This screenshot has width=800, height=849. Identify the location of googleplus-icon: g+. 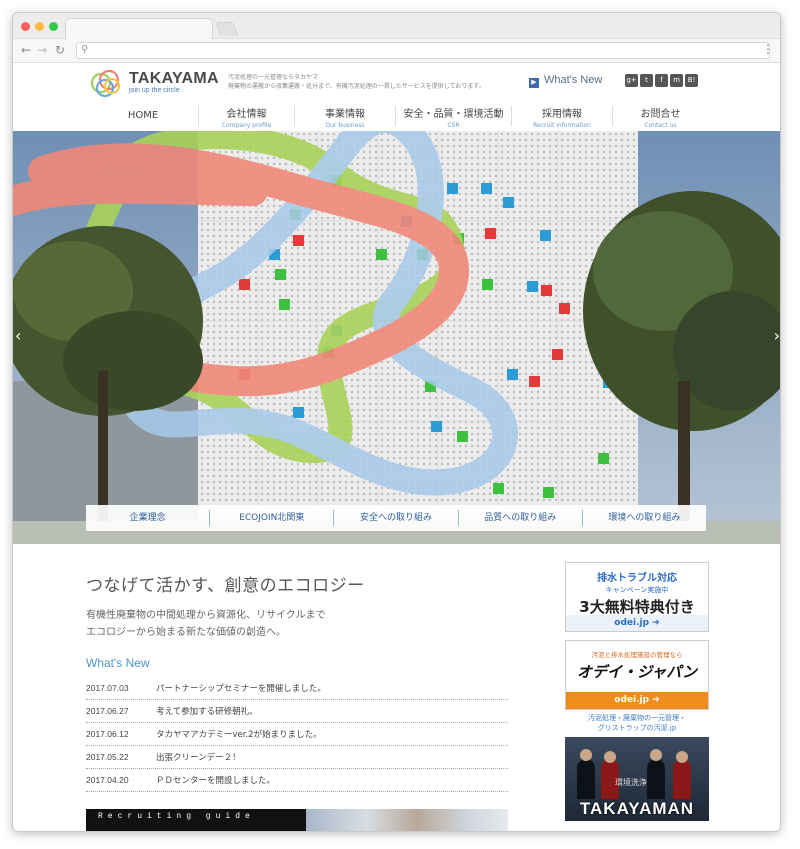
(631, 80).